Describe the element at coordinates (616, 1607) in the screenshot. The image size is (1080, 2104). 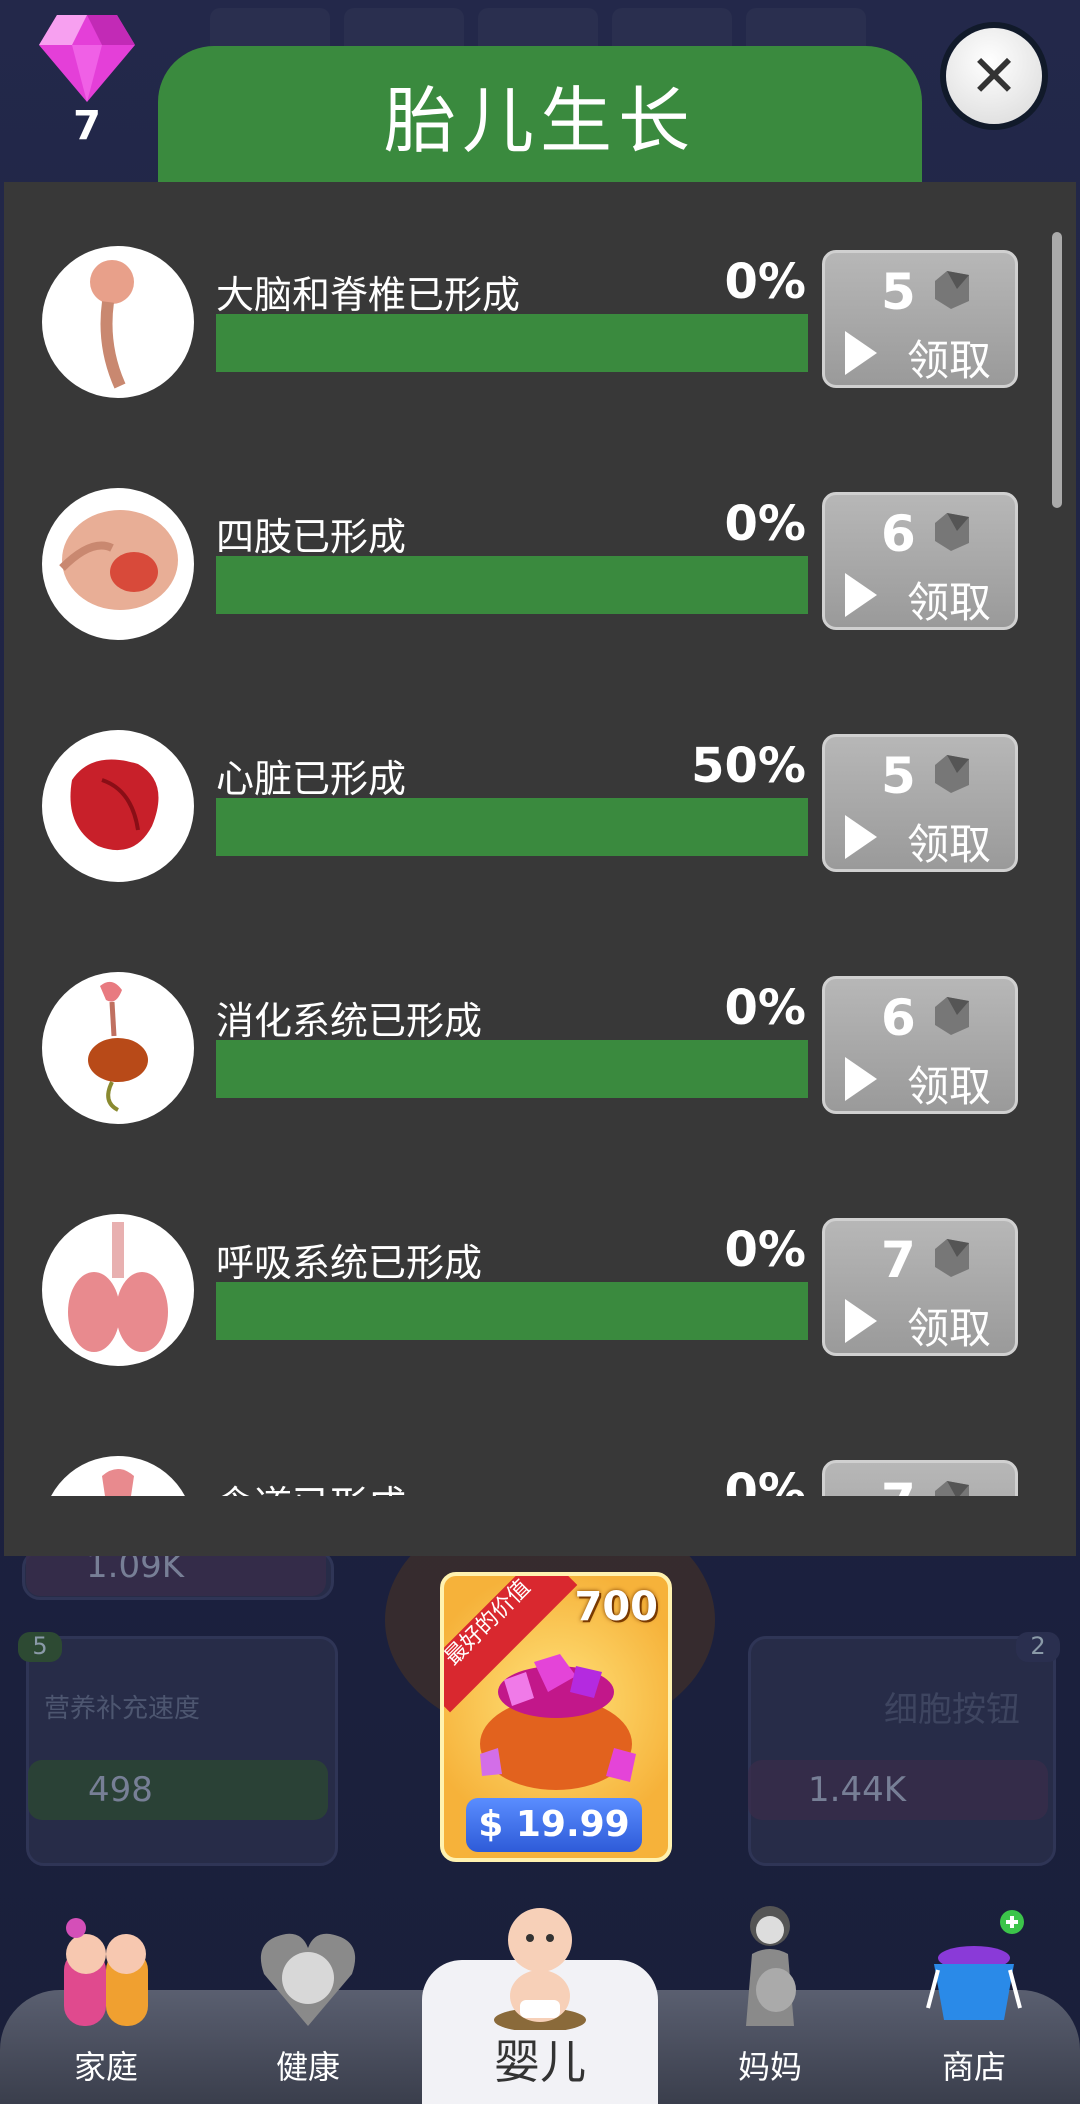
I see `offer-amount: 700` at that location.